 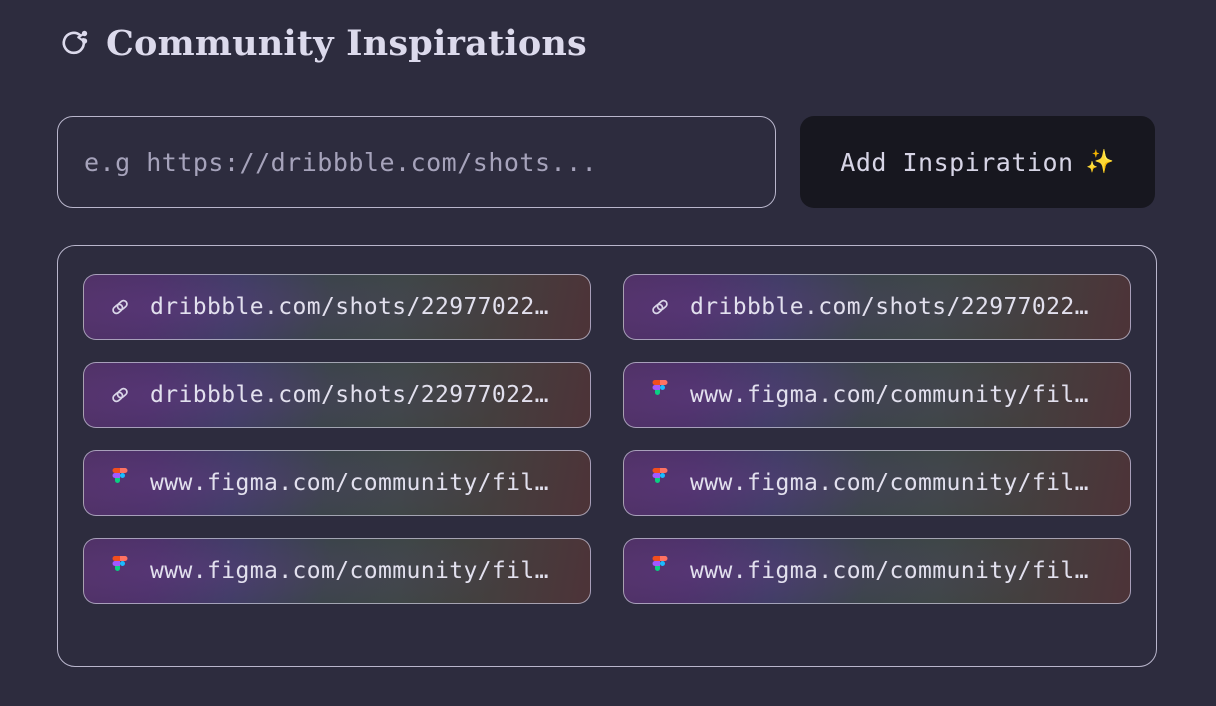 What do you see at coordinates (416, 162) in the screenshot?
I see `inspiration-url-input` at bounding box center [416, 162].